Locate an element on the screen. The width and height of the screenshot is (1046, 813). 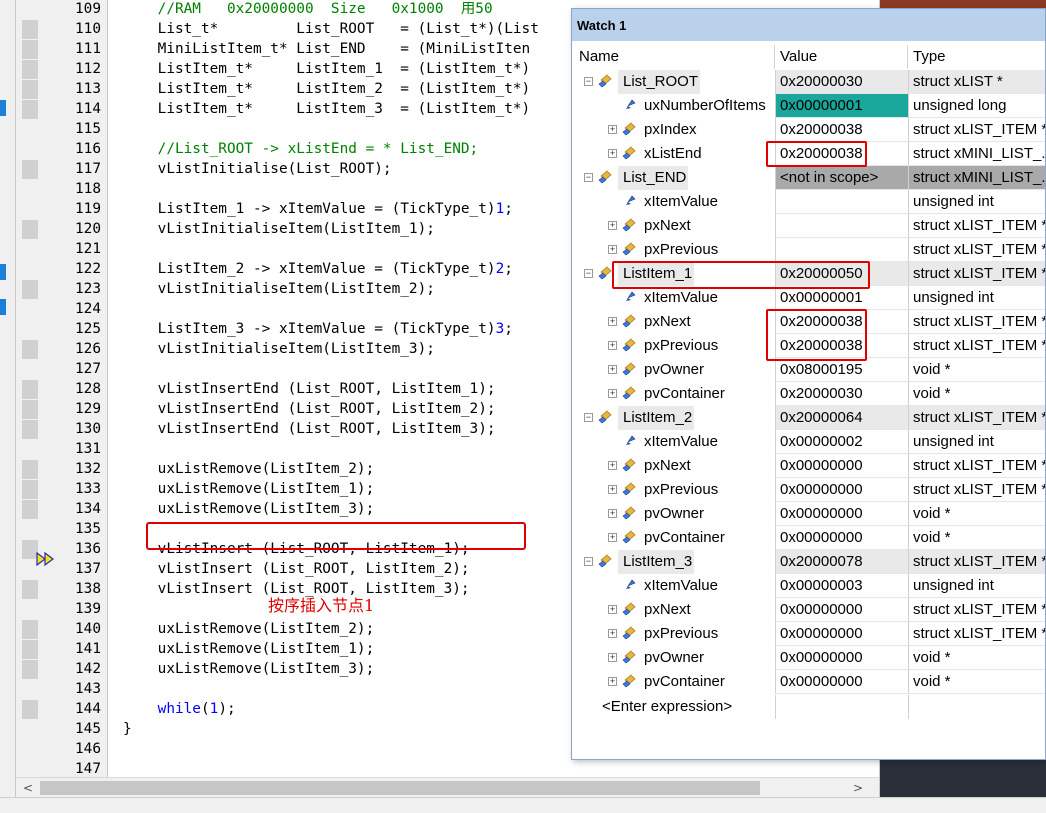
watch-variable-row: − ListItem_3 0x20000078 struct xLIST_ITEM * is located at coordinates (809, 562).